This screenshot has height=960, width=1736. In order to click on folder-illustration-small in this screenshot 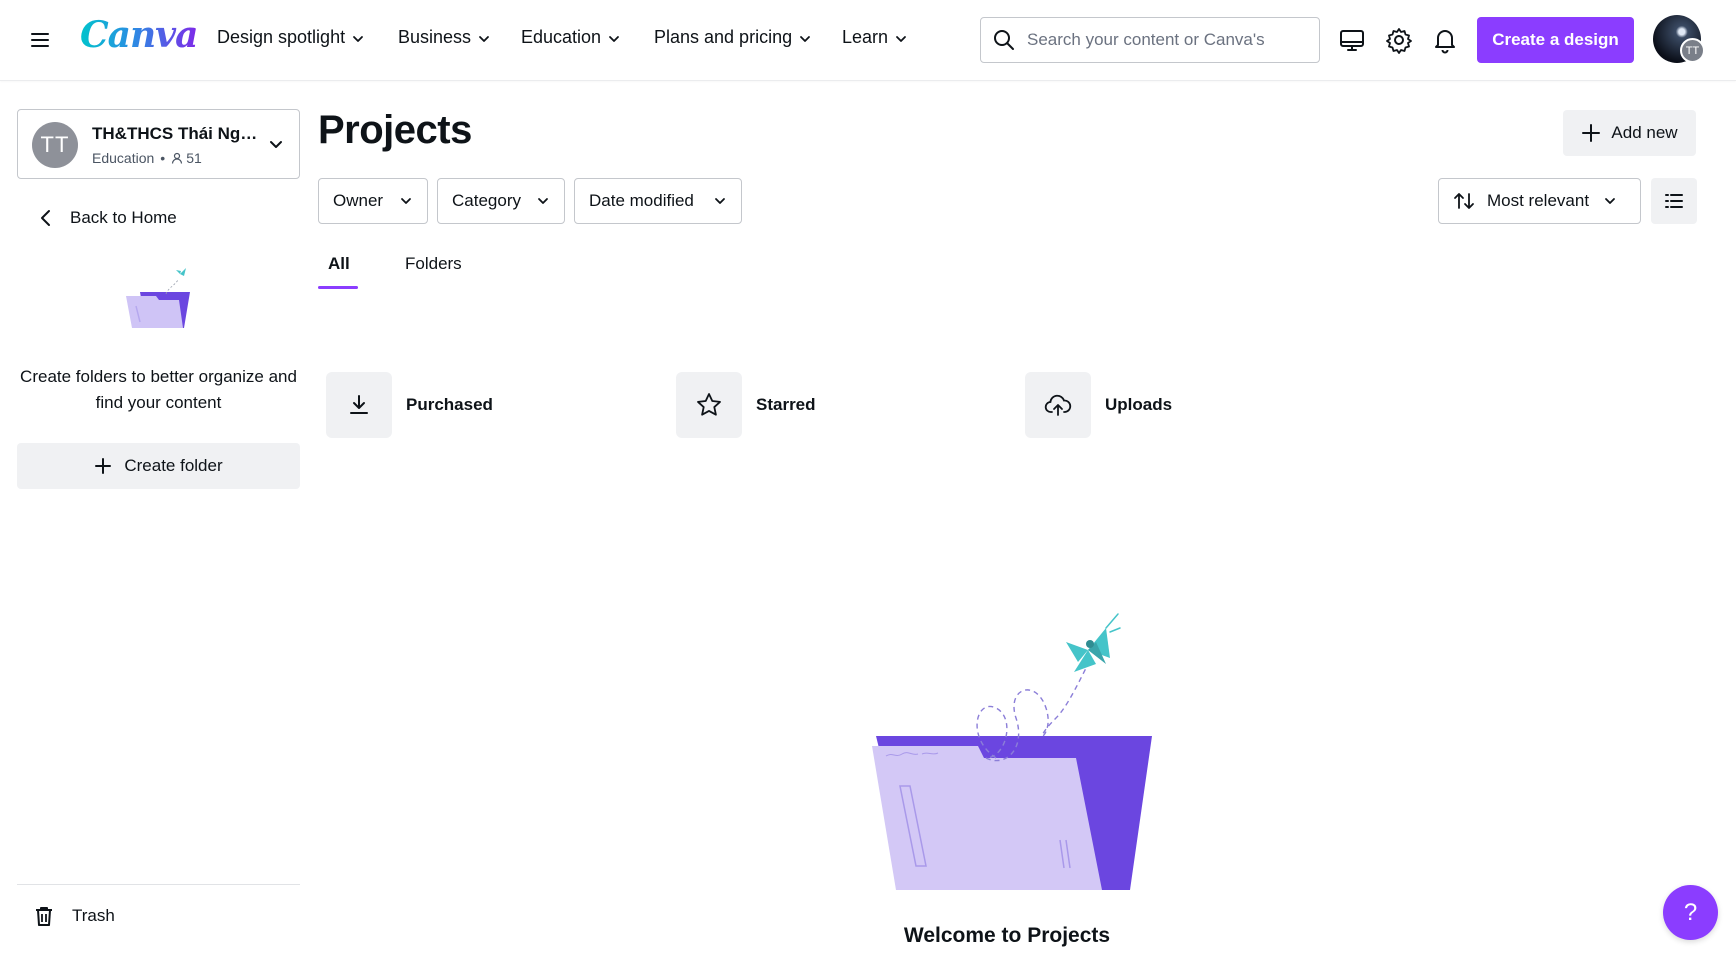, I will do `click(158, 298)`.